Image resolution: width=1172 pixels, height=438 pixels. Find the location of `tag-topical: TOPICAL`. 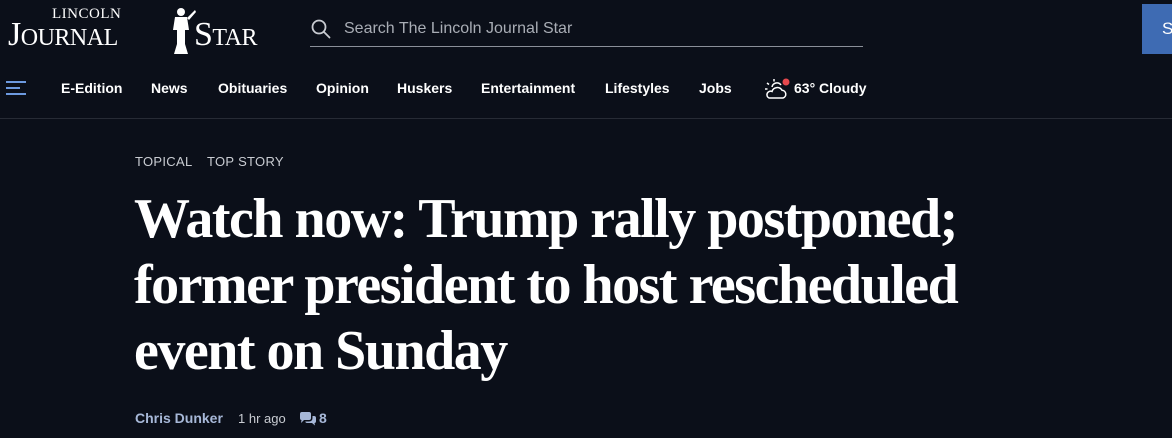

tag-topical: TOPICAL is located at coordinates (164, 161).